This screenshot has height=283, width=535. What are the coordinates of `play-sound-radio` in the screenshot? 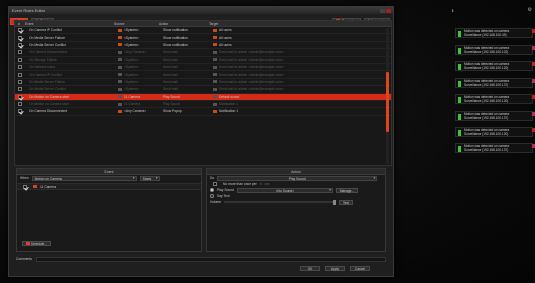 It's located at (212, 190).